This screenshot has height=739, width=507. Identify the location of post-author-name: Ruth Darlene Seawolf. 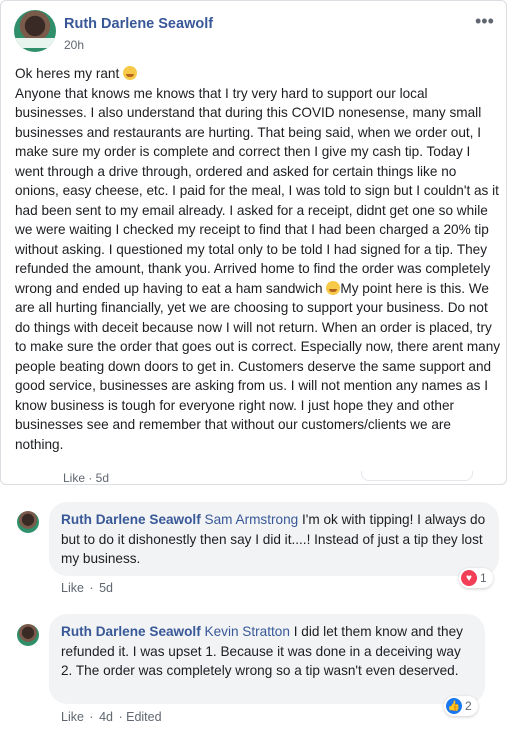
(138, 24).